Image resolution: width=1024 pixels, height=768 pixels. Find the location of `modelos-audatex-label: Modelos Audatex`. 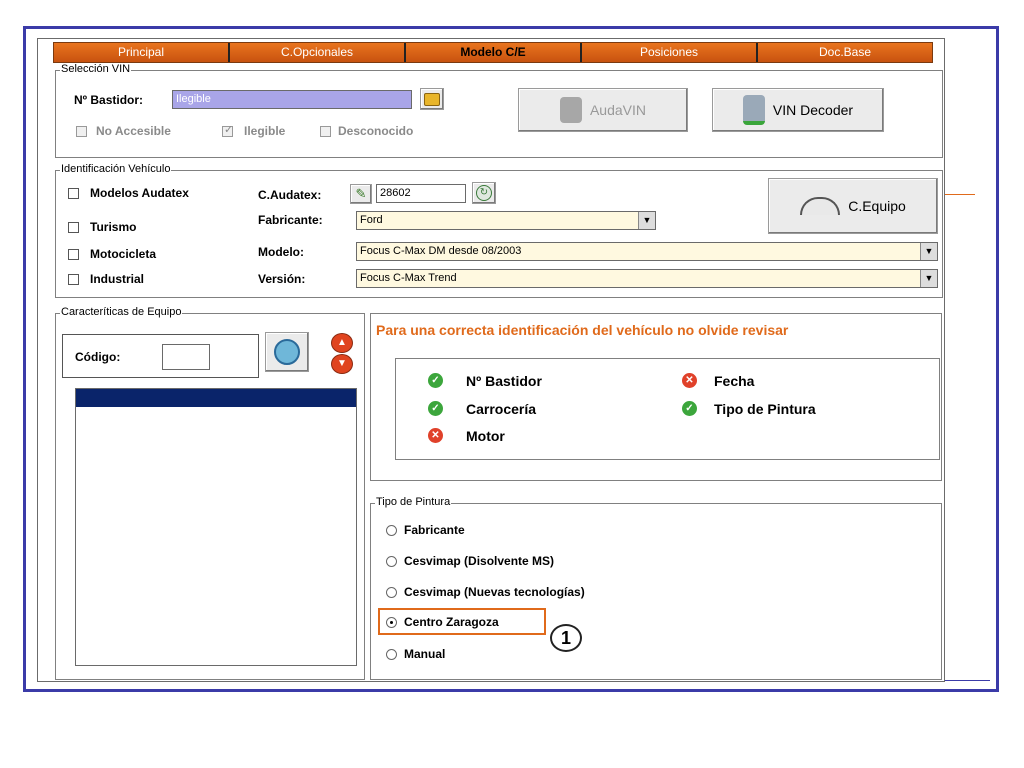

modelos-audatex-label: Modelos Audatex is located at coordinates (139, 193).